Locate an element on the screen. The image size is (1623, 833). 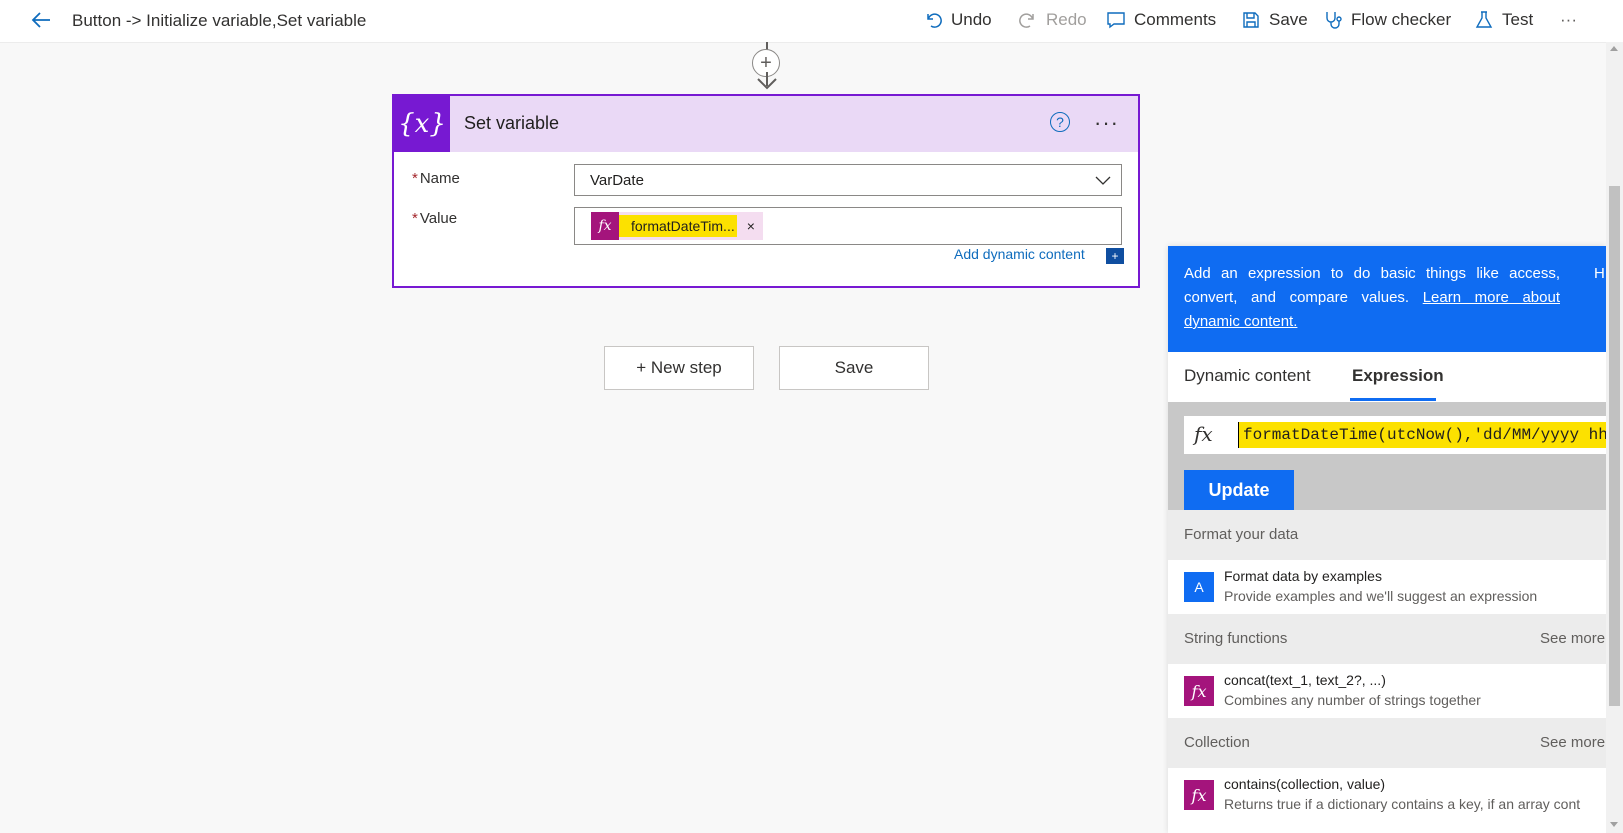
section-string-functions: String functions See more is located at coordinates (1387, 639).